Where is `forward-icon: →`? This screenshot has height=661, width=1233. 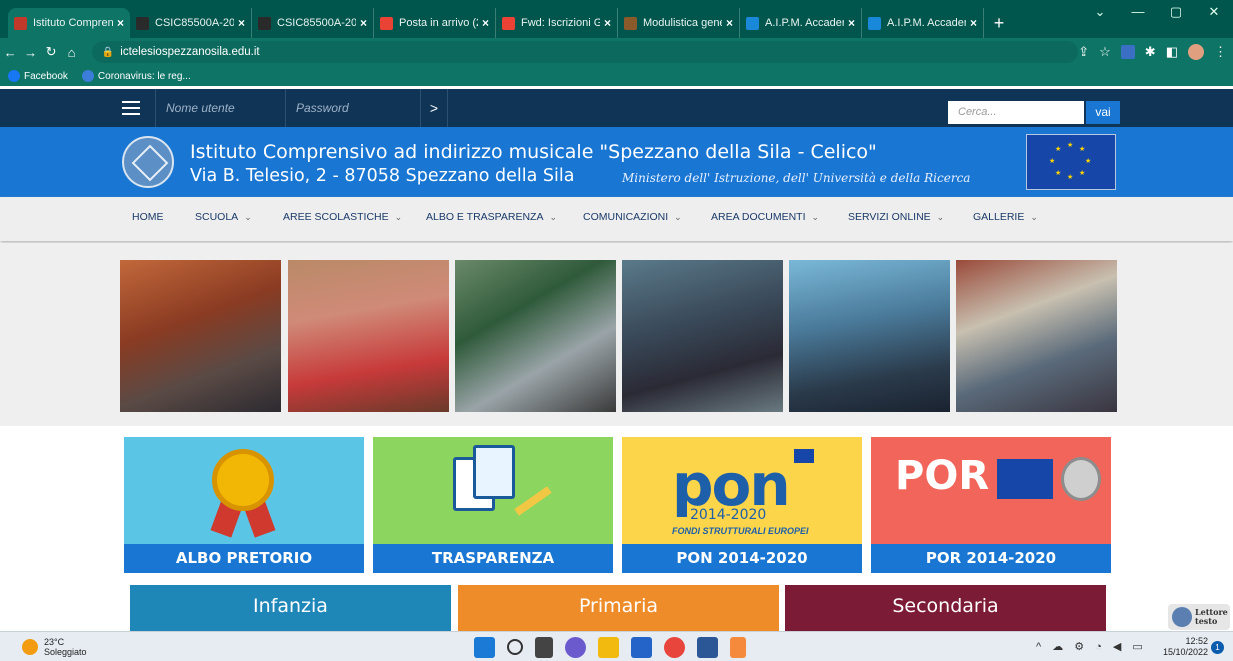
forward-icon: → is located at coordinates (30, 52).